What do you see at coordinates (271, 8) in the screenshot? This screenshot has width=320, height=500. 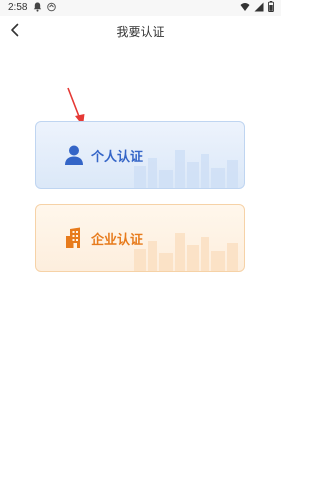 I see `battery-icon` at bounding box center [271, 8].